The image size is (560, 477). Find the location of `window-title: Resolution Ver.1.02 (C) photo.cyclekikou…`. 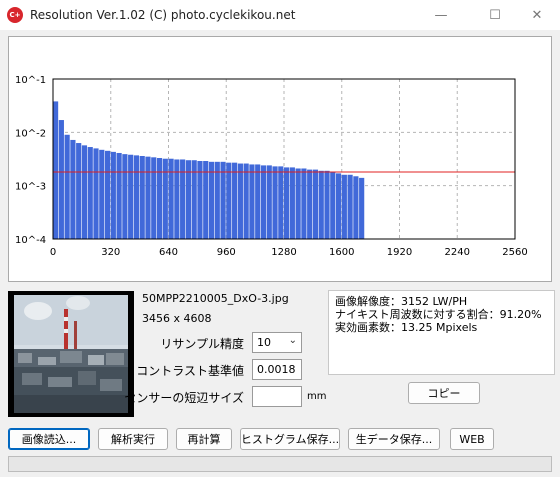

window-title: Resolution Ver.1.02 (C) photo.cyclekikou… is located at coordinates (163, 15).